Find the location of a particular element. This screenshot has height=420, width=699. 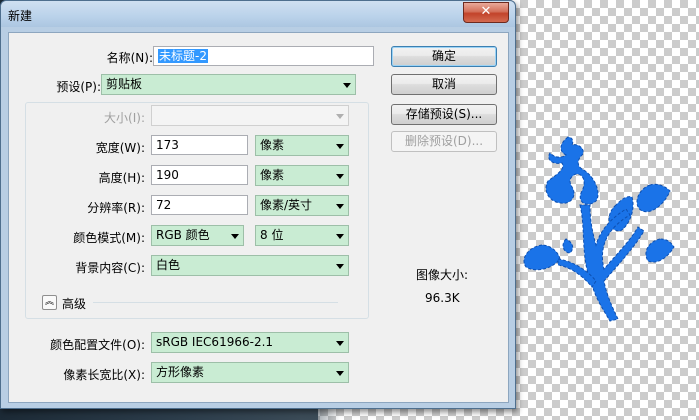

color-mode-label: 颜色模式(M): is located at coordinates (109, 238).